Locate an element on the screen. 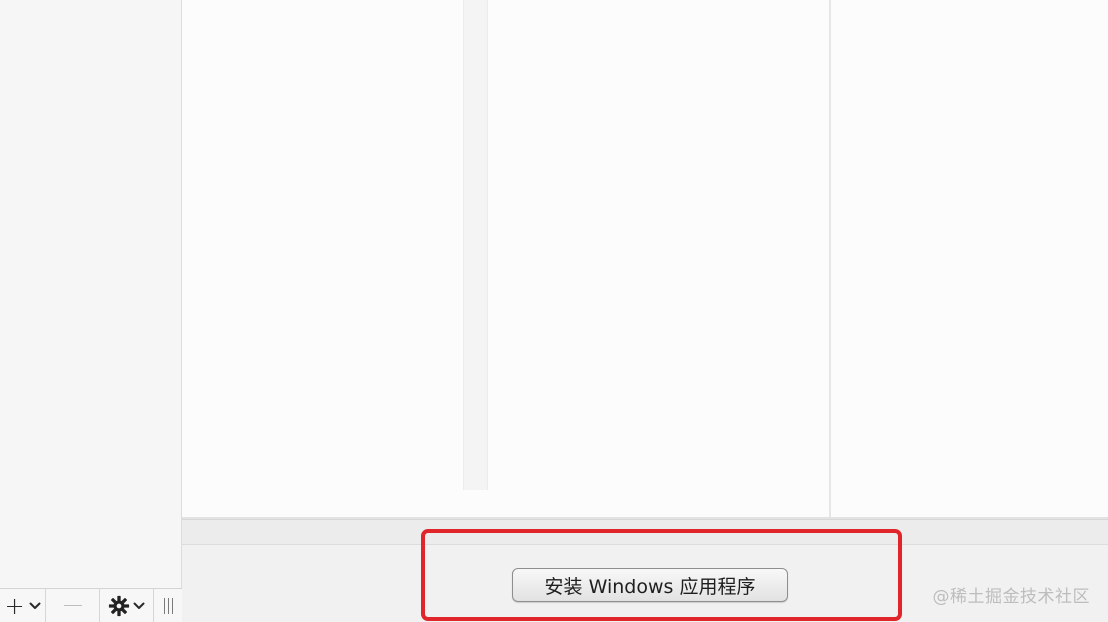  settings-menu-button is located at coordinates (127, 605).